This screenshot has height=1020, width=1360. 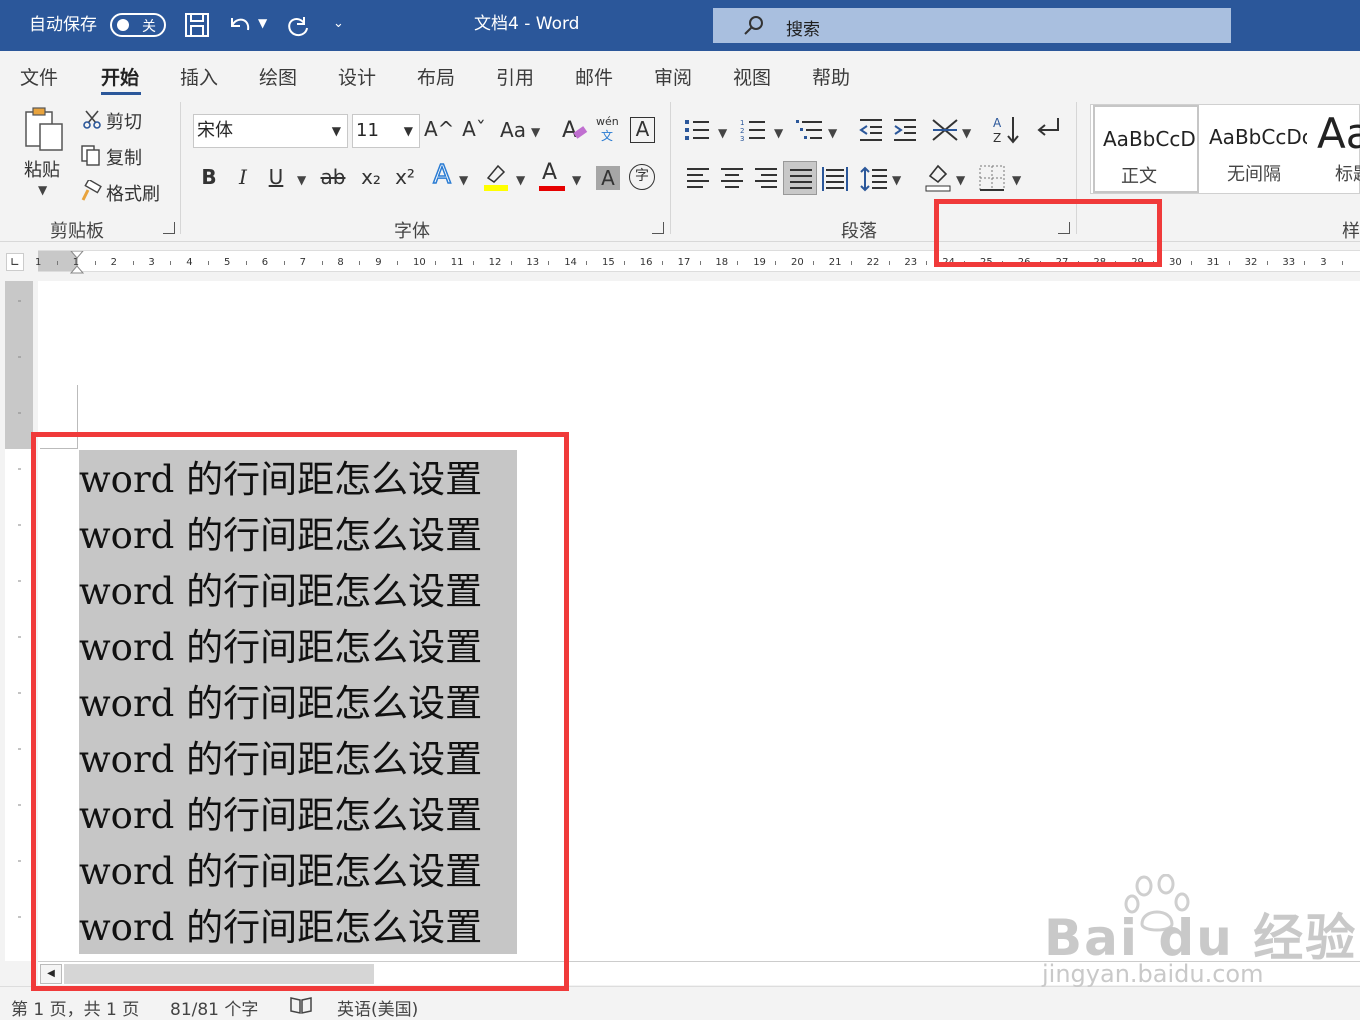 What do you see at coordinates (270, 131) in the screenshot?
I see `font-name-select: 宋体 ▼` at bounding box center [270, 131].